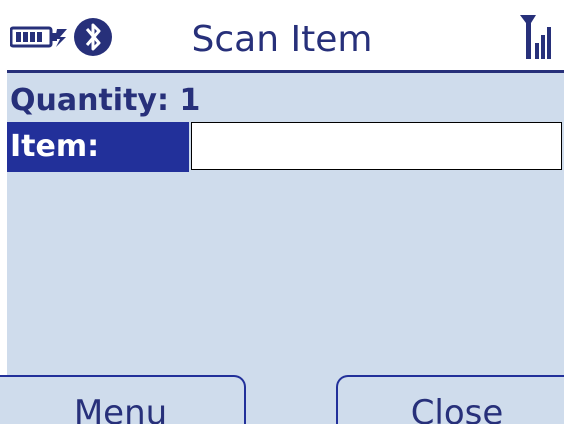 This screenshot has height=424, width=564. Describe the element at coordinates (282, 39) in the screenshot. I see `page-title: Scan Item` at that location.